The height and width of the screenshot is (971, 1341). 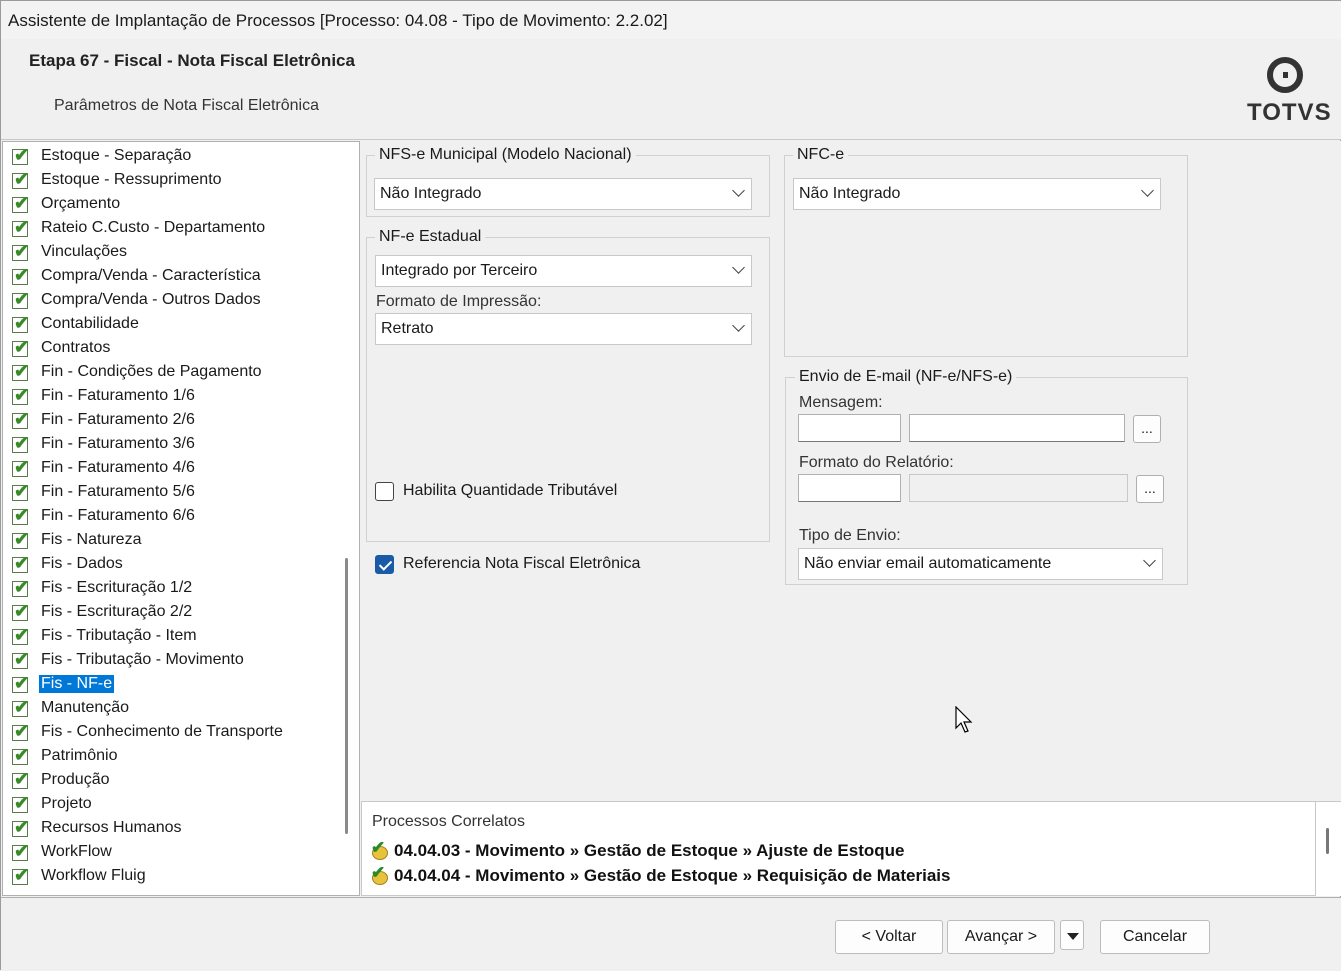 I want to click on tree-item: ✔ Fis - Escrituração 1/2, so click(x=102, y=588).